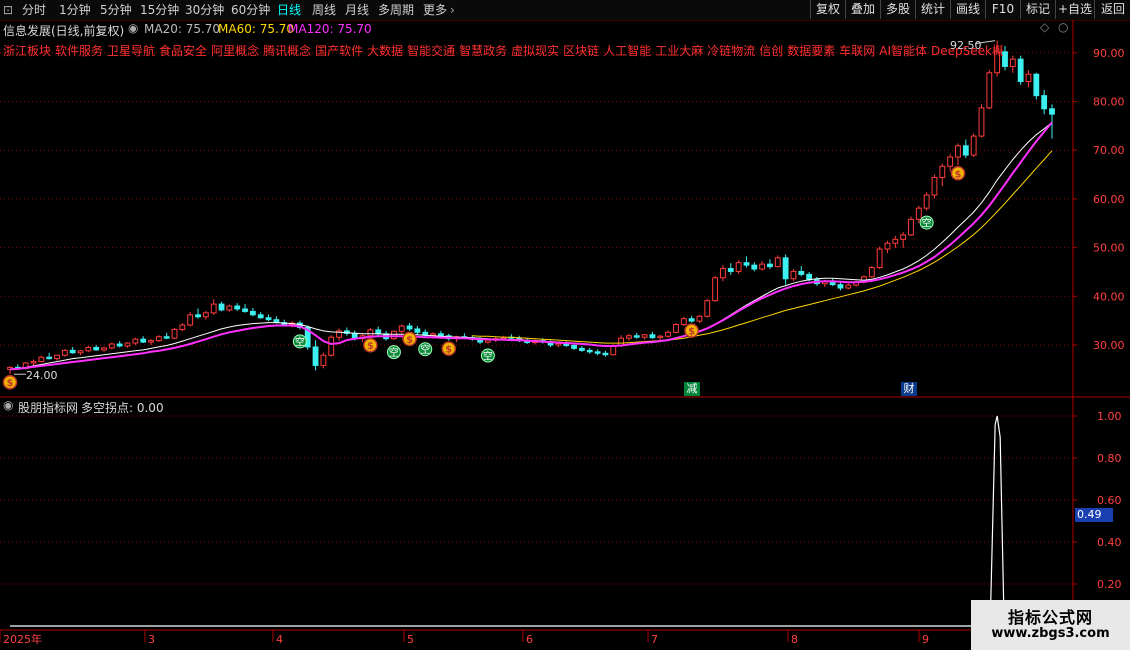 This screenshot has width=1130, height=650. I want to click on concept-tag: 信创, so click(771, 51).